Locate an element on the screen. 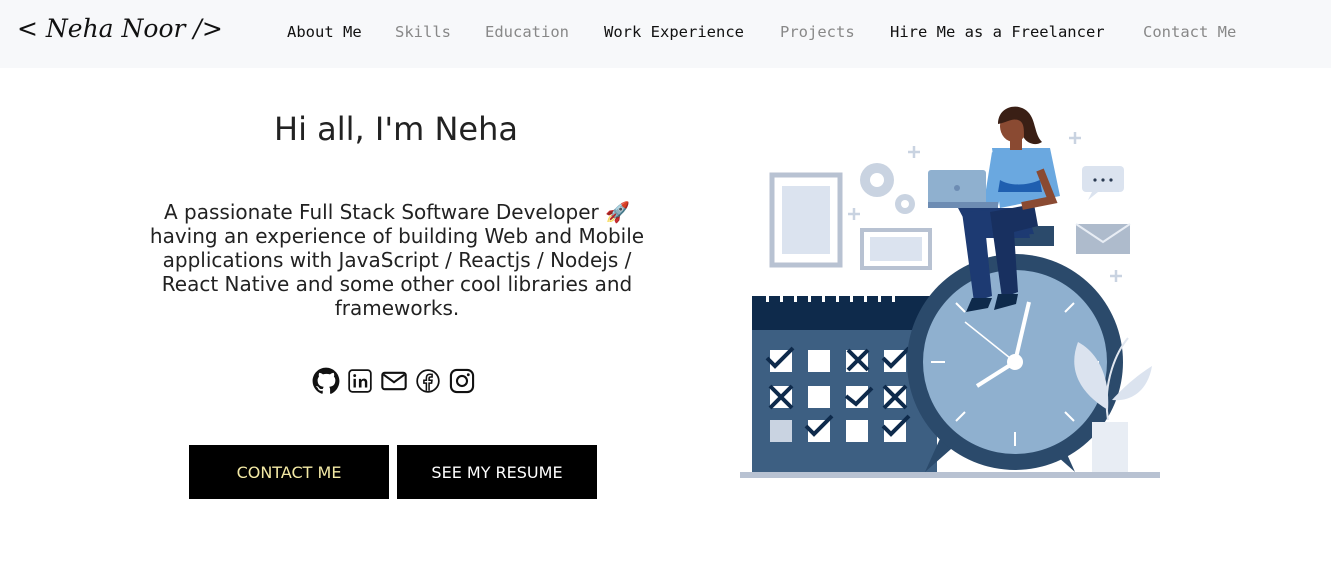  social-links is located at coordinates (394, 381).